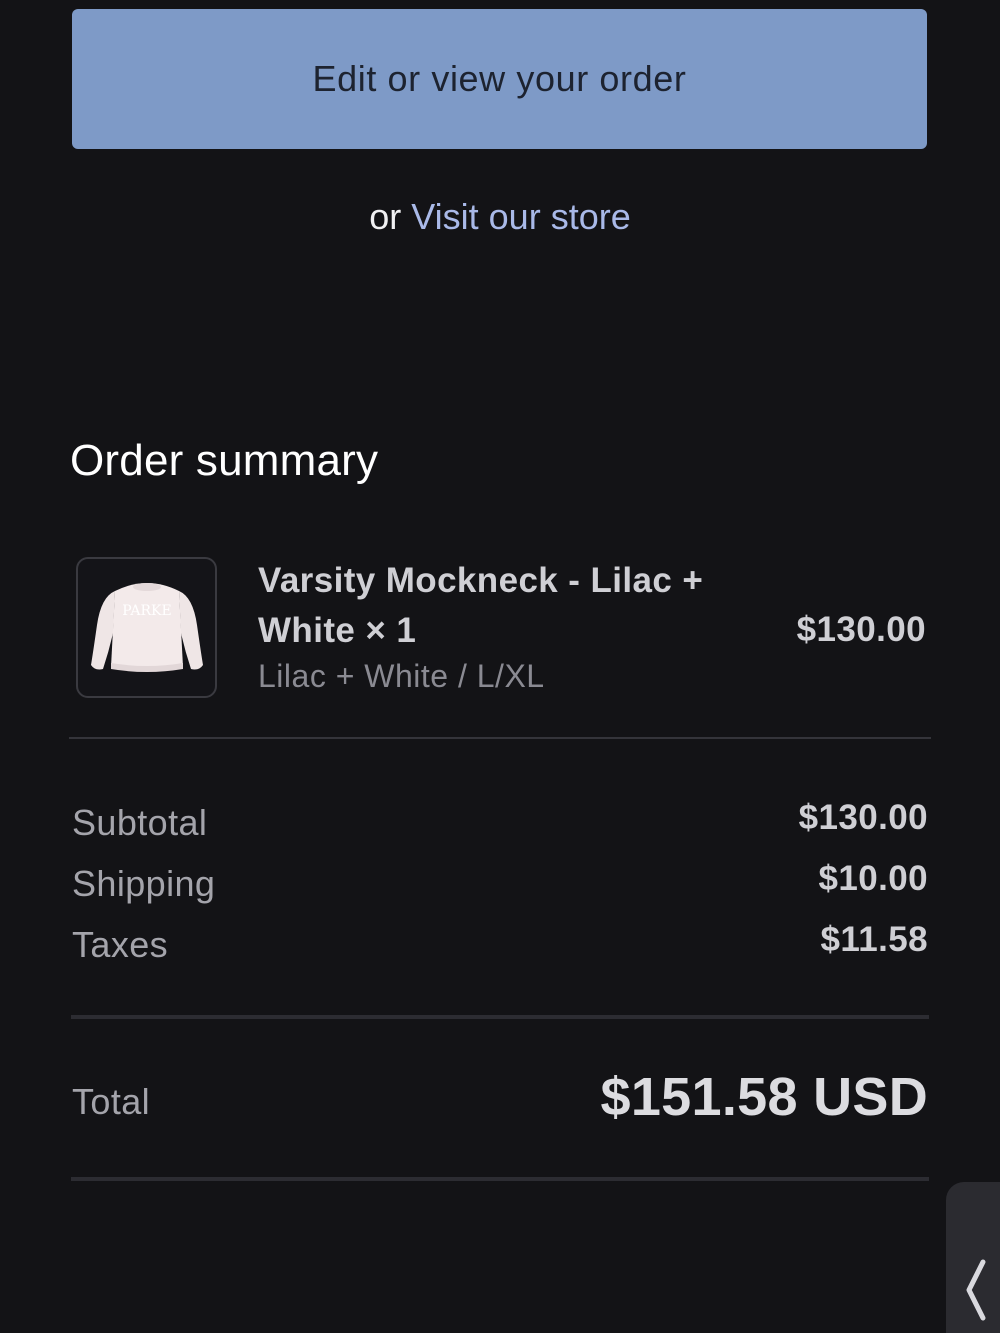  Describe the element at coordinates (499, 79) in the screenshot. I see `edit-order-button: Edit or view your order` at that location.